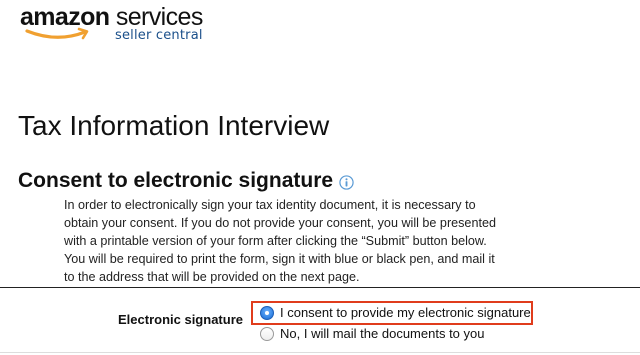 The height and width of the screenshot is (355, 640). Describe the element at coordinates (176, 180) in the screenshot. I see `section-heading-text: Consent to electronic signature` at that location.